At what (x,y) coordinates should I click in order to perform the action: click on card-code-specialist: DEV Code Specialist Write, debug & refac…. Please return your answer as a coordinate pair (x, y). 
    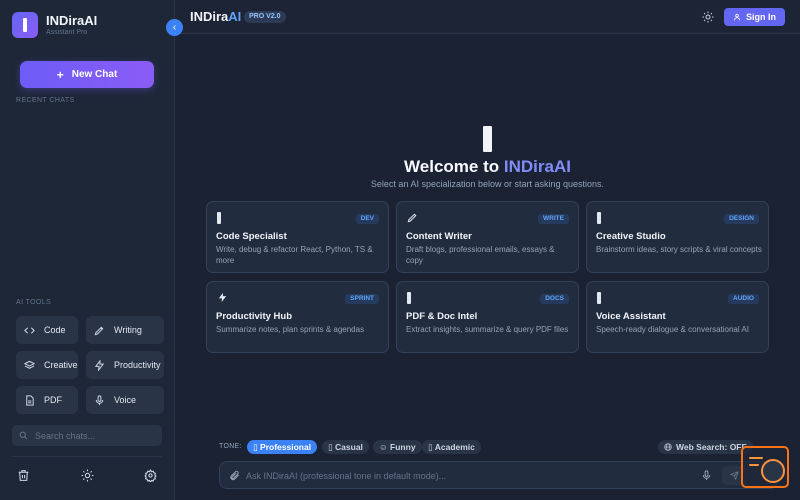
    Looking at the image, I should click on (297, 237).